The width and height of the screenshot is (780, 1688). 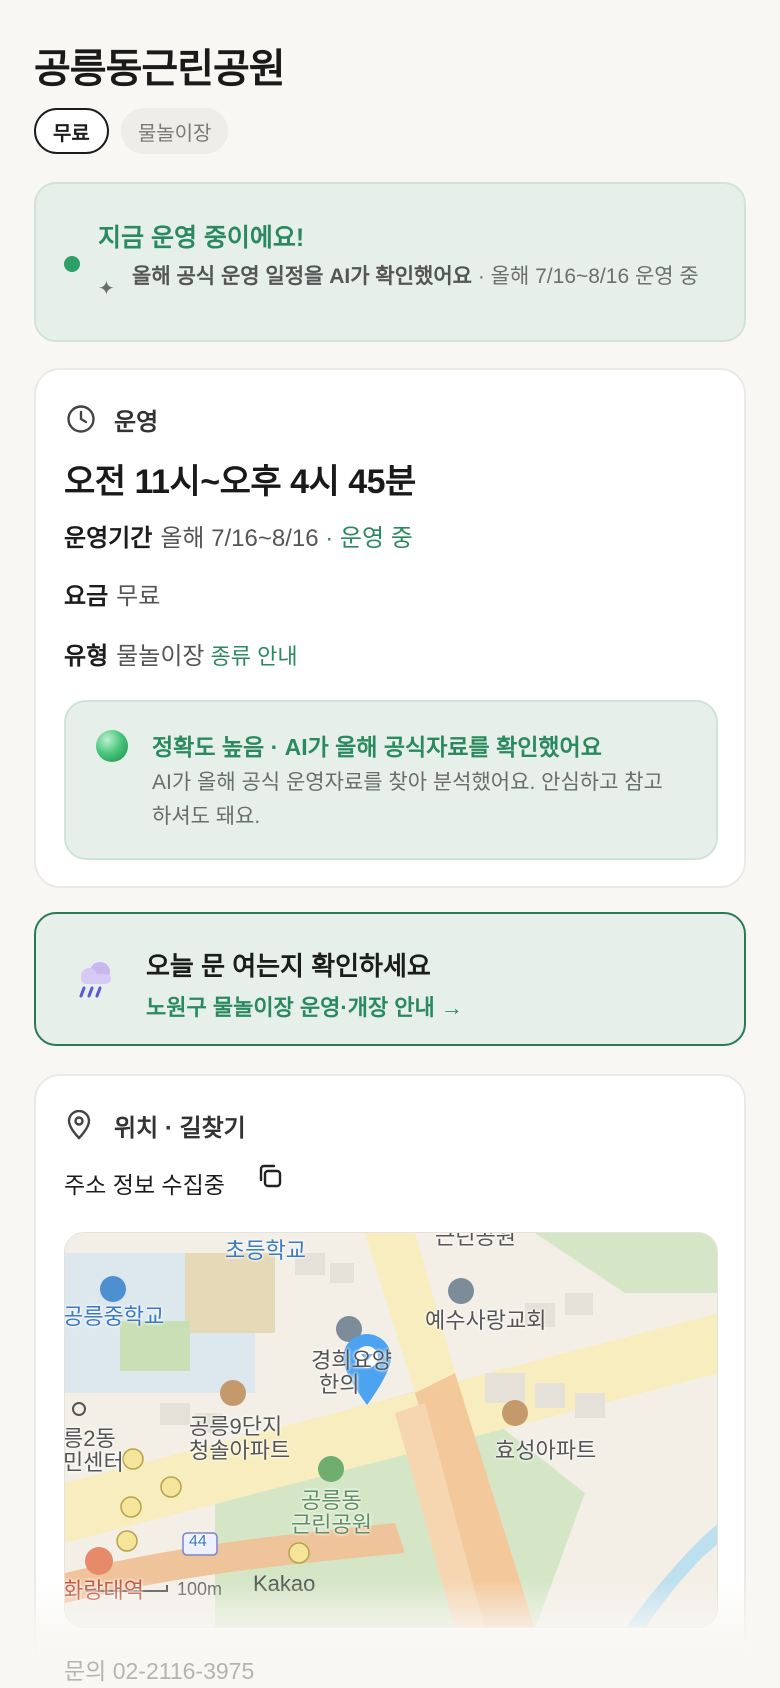 I want to click on map-label-elementary: 초등학교, so click(x=265, y=1250).